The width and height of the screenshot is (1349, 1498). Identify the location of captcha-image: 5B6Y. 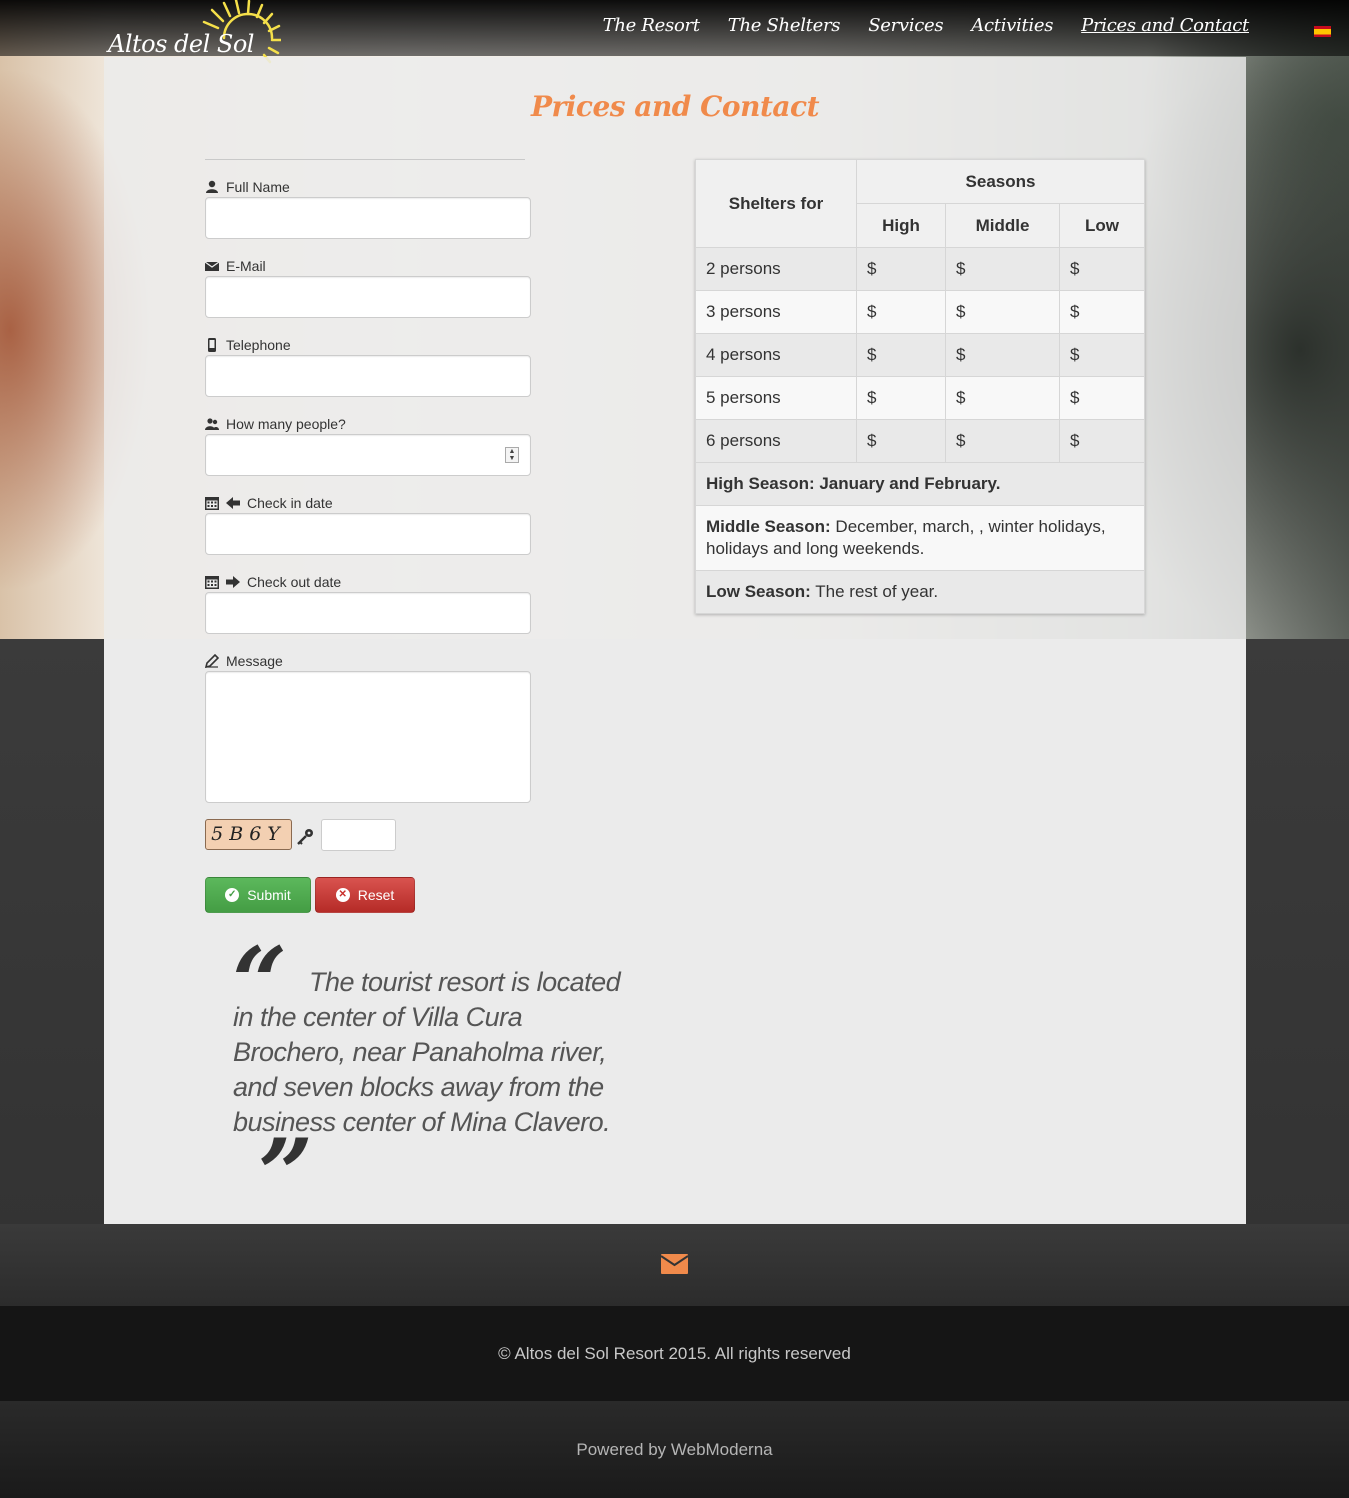
(248, 834).